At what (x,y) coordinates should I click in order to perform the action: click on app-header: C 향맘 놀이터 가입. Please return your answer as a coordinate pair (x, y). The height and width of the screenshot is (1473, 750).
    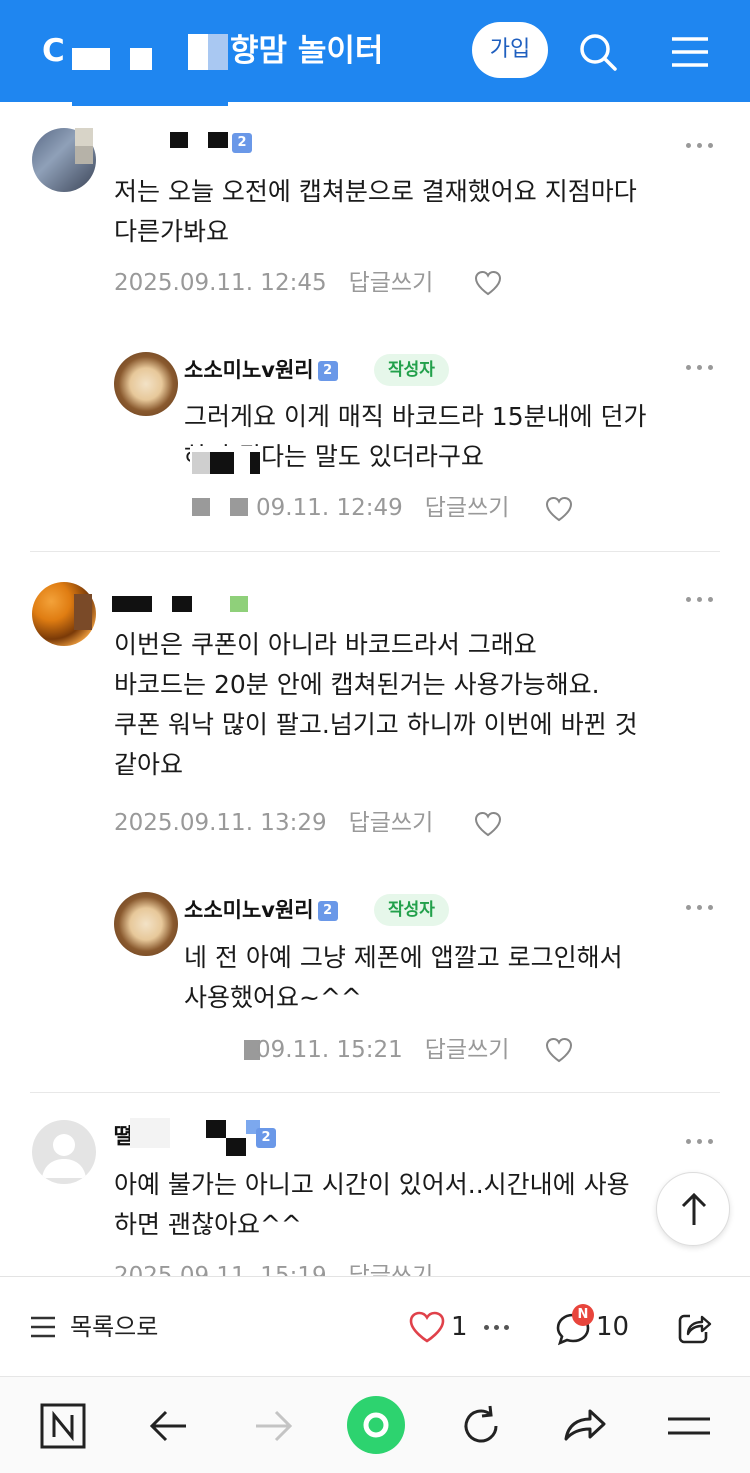
    Looking at the image, I should click on (375, 51).